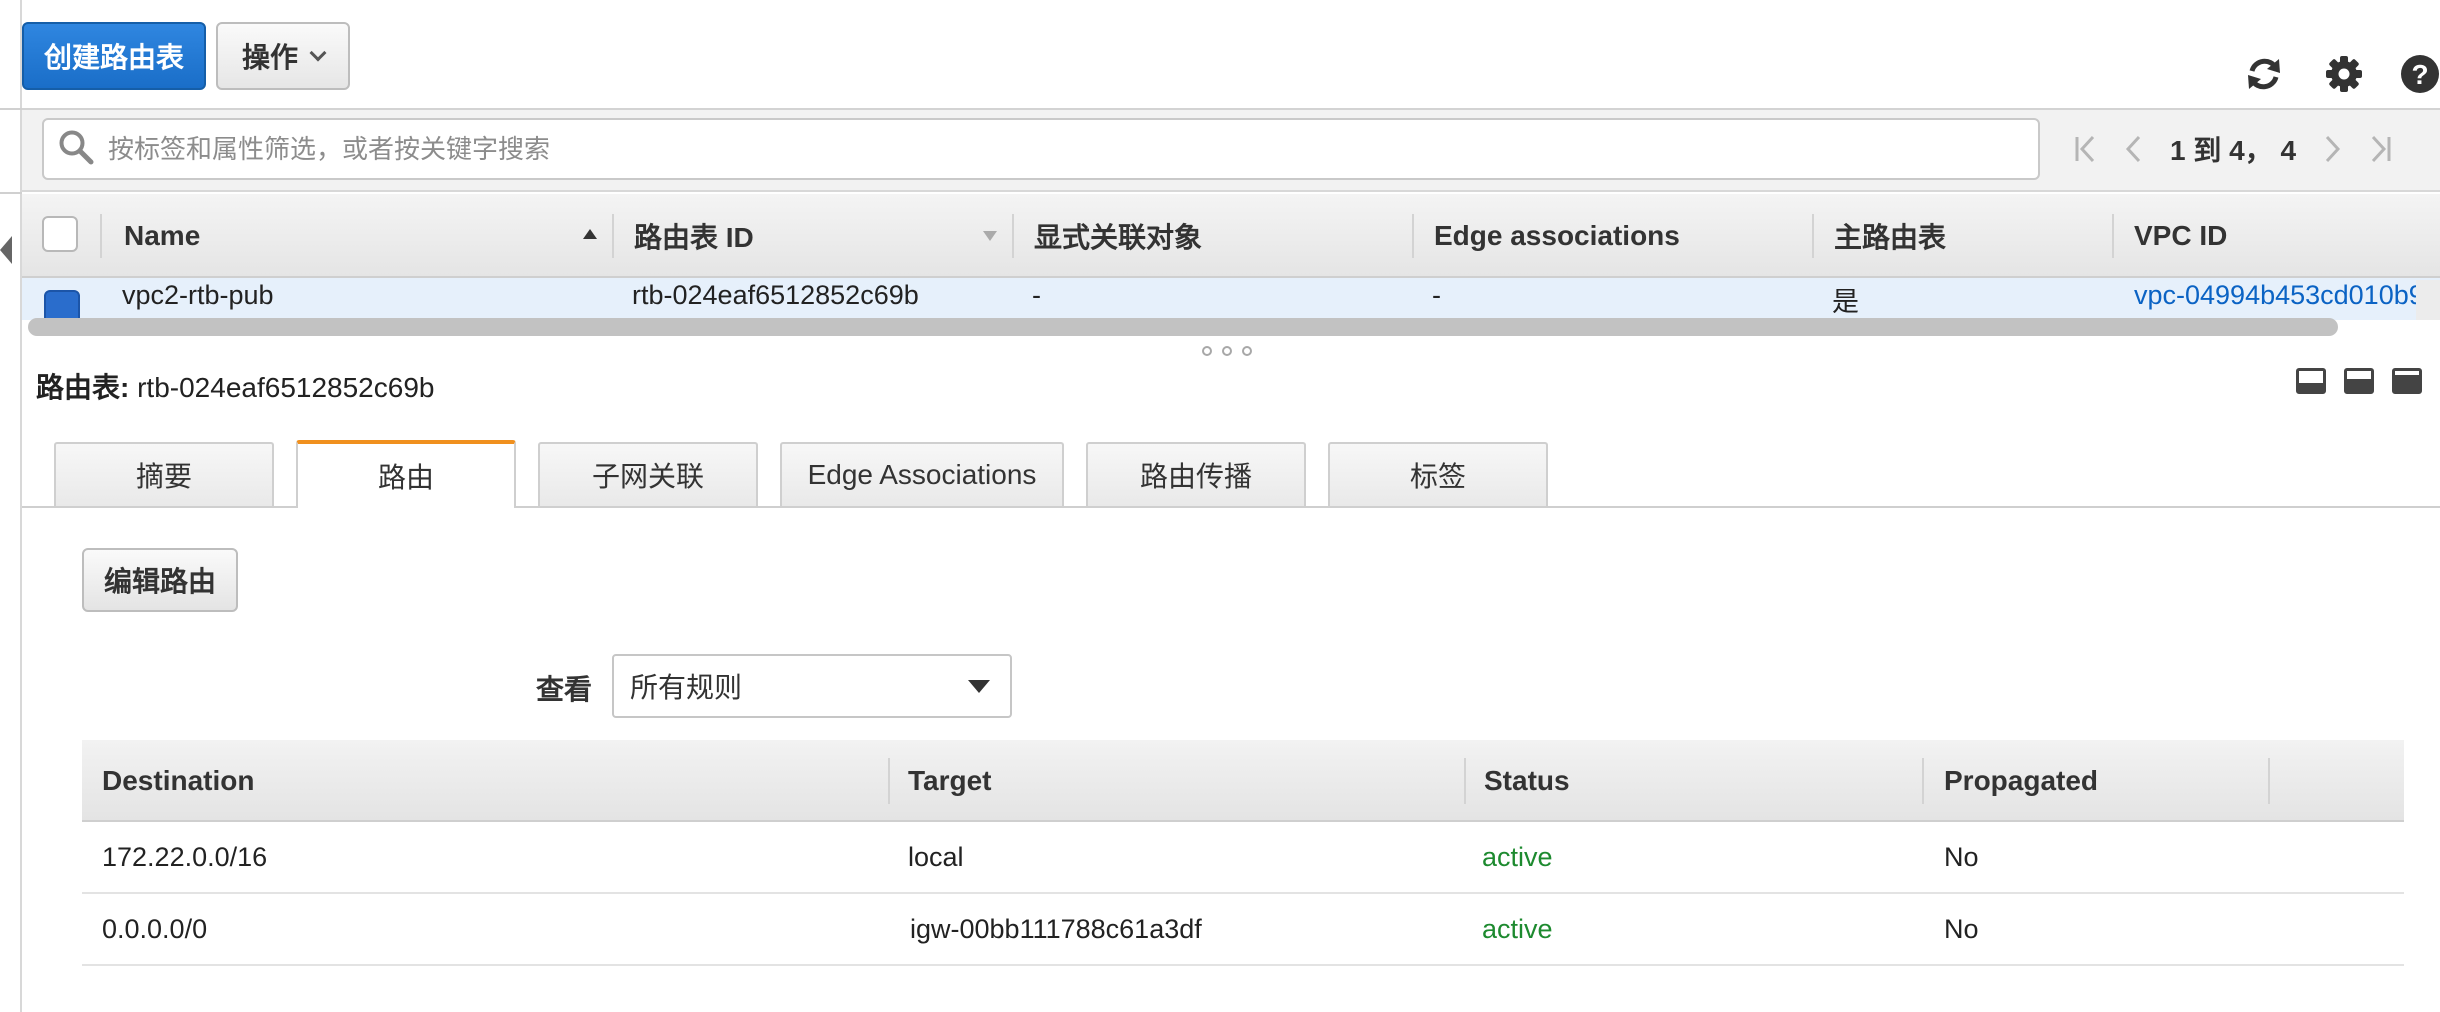 Image resolution: width=2440 pixels, height=1012 pixels. Describe the element at coordinates (2332, 149) in the screenshot. I see `next-page-icon` at that location.